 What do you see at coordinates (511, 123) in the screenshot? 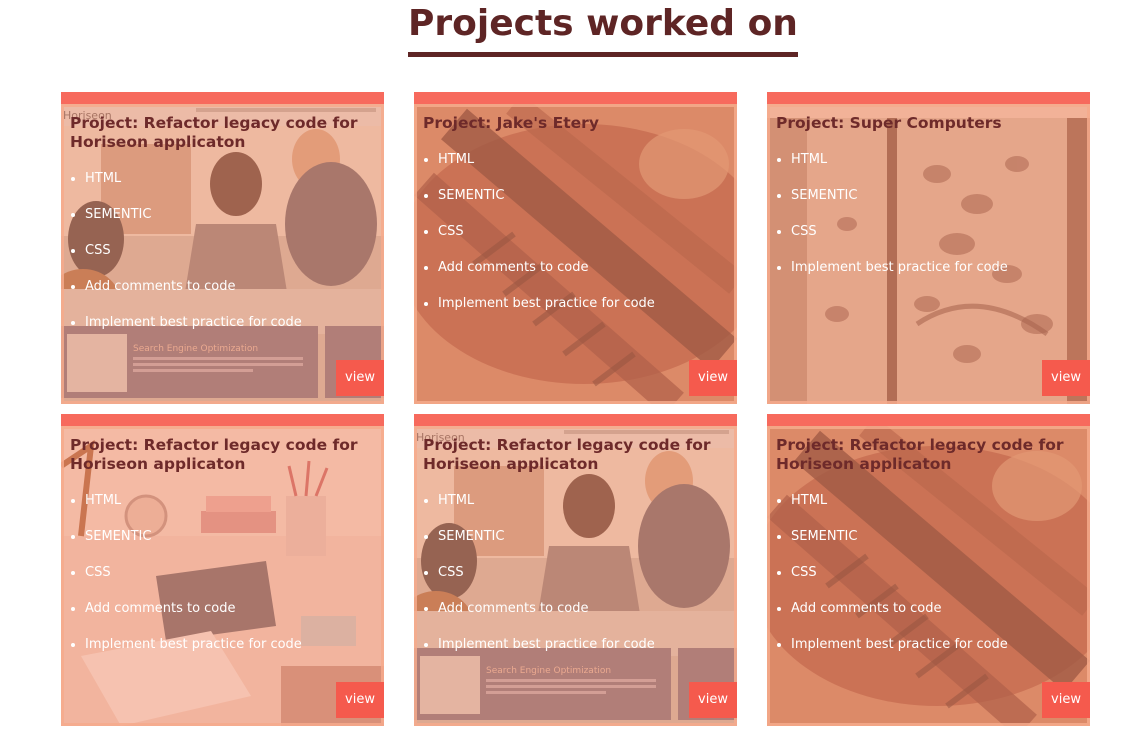
I see `project-title: Project: Jake's Etery` at bounding box center [511, 123].